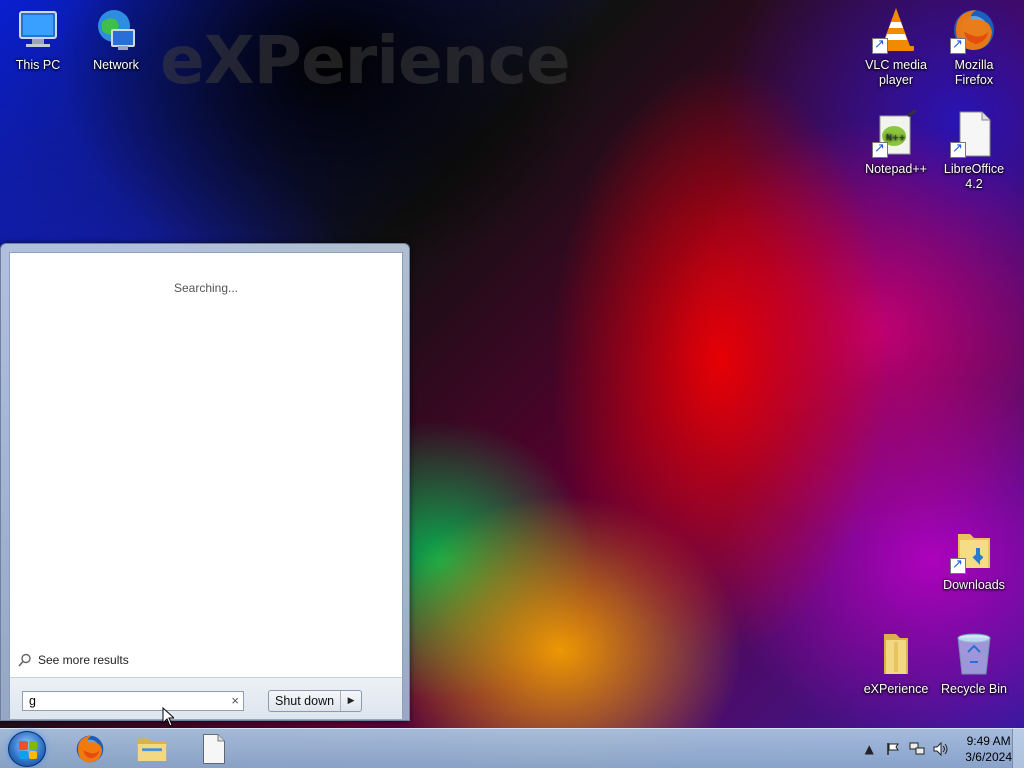 The width and height of the screenshot is (1024, 768). Describe the element at coordinates (116, 65) in the screenshot. I see `desktop-icon-label: Network` at that location.